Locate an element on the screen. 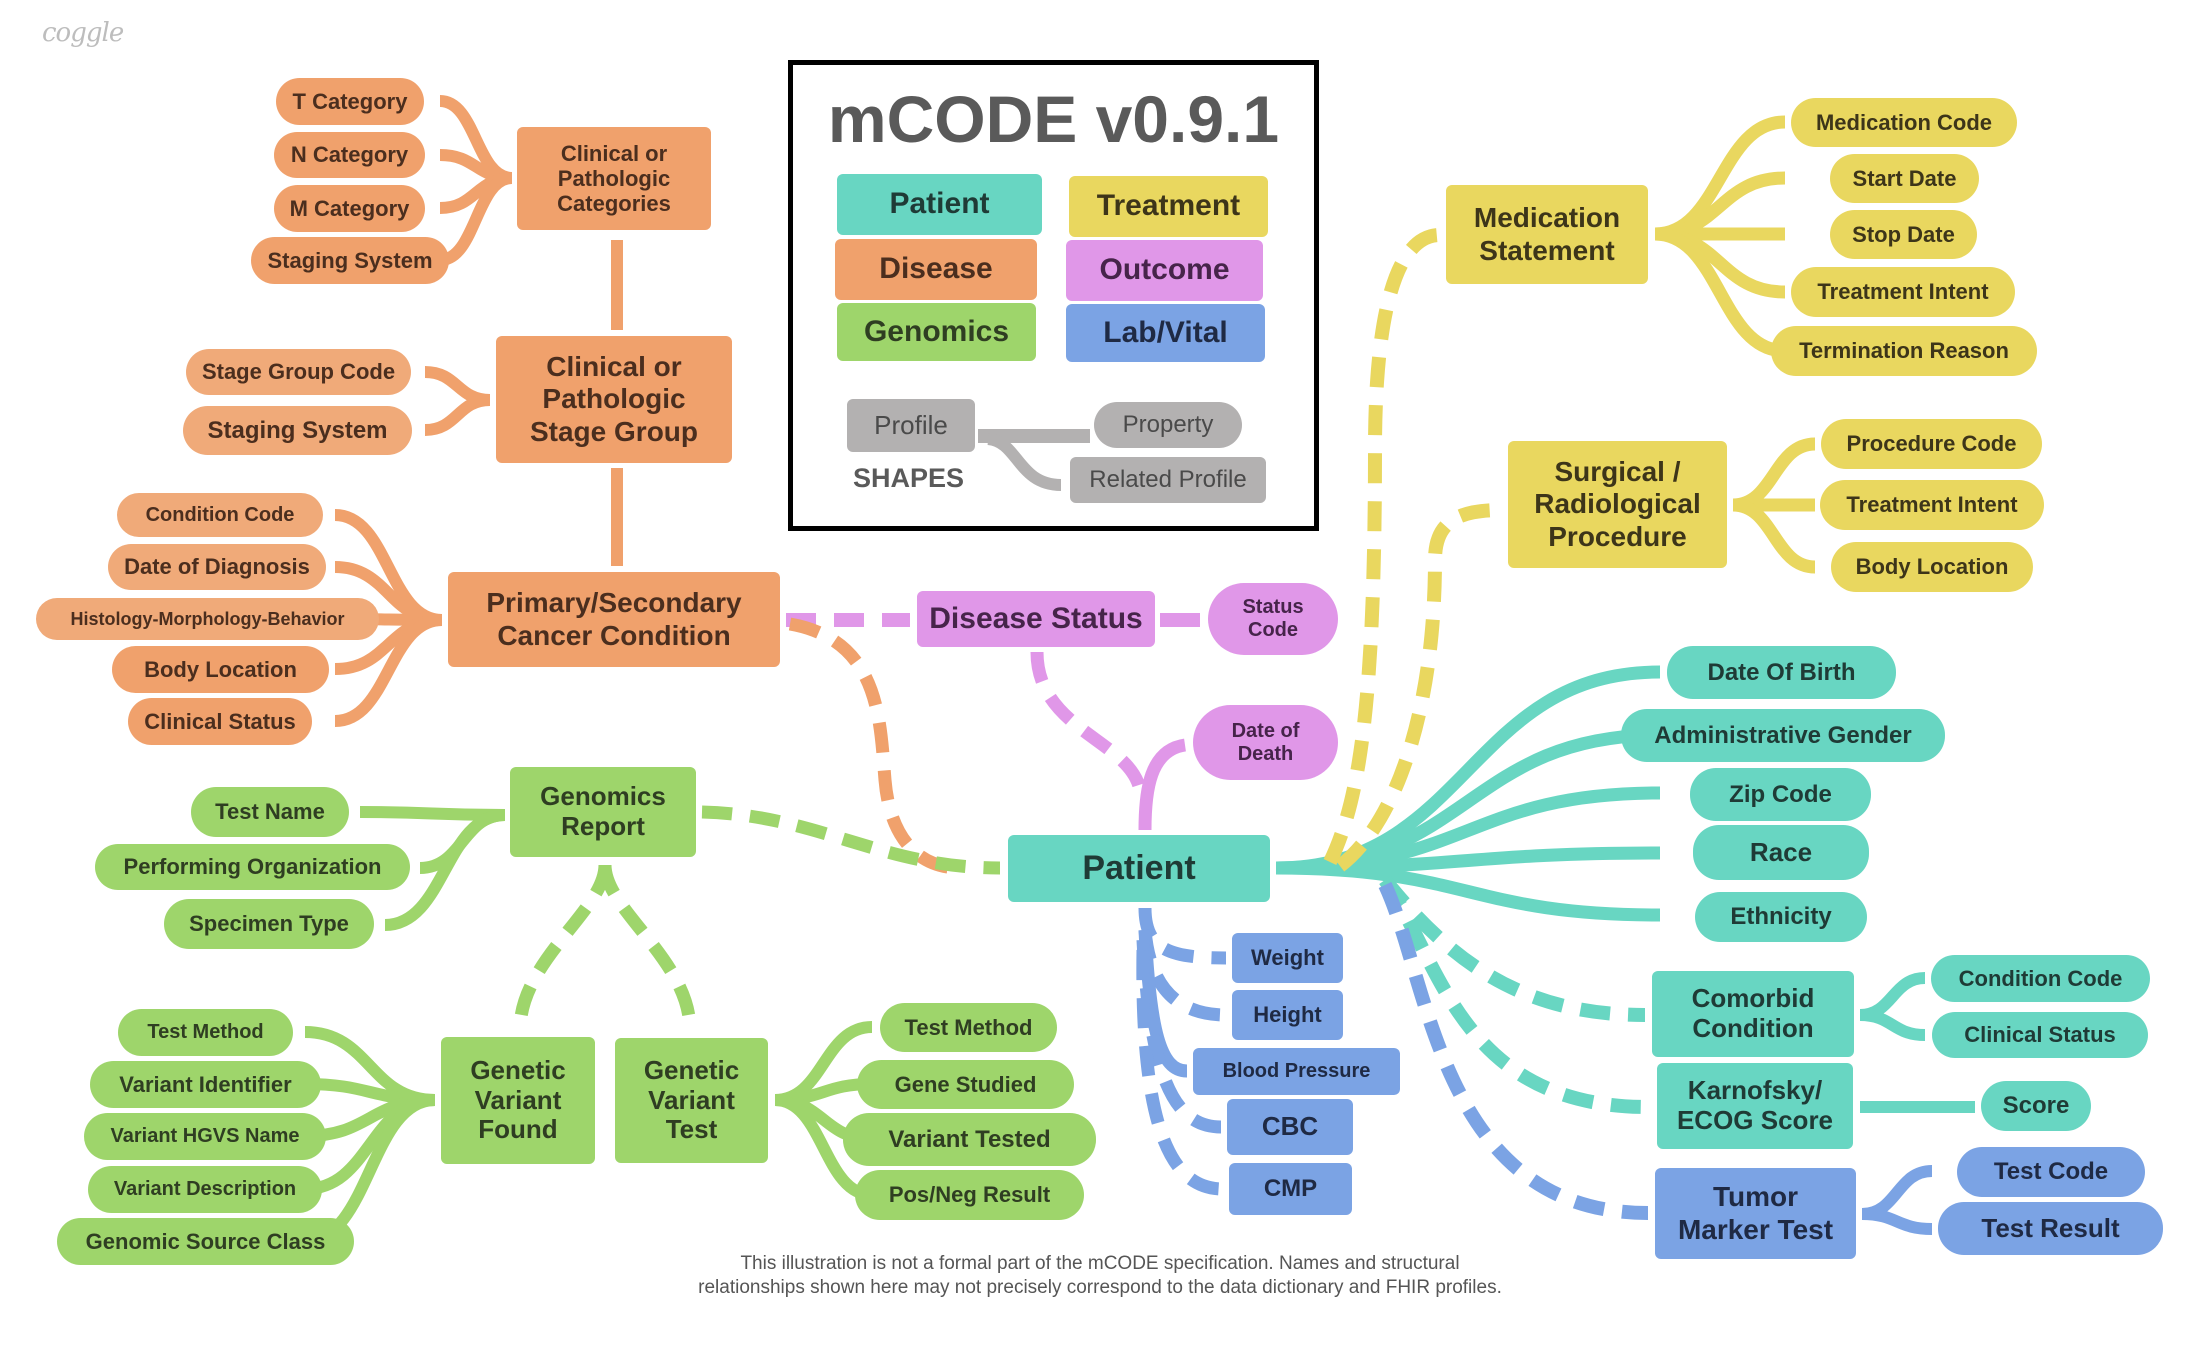 This screenshot has width=2200, height=1367. property-specimen-type: Specimen Type is located at coordinates (269, 924).